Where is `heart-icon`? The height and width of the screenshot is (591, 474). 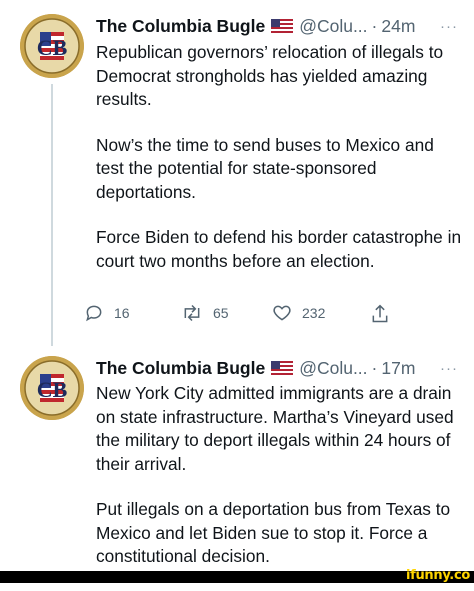
heart-icon is located at coordinates (282, 313).